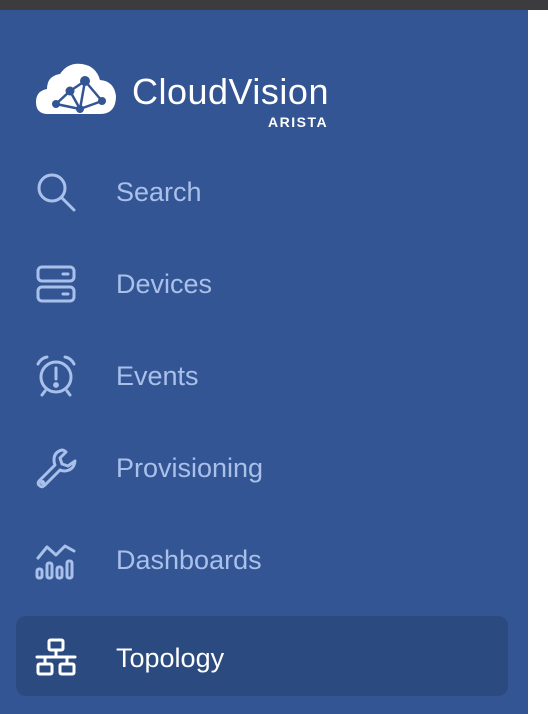 The image size is (548, 714). I want to click on search-icon, so click(56, 192).